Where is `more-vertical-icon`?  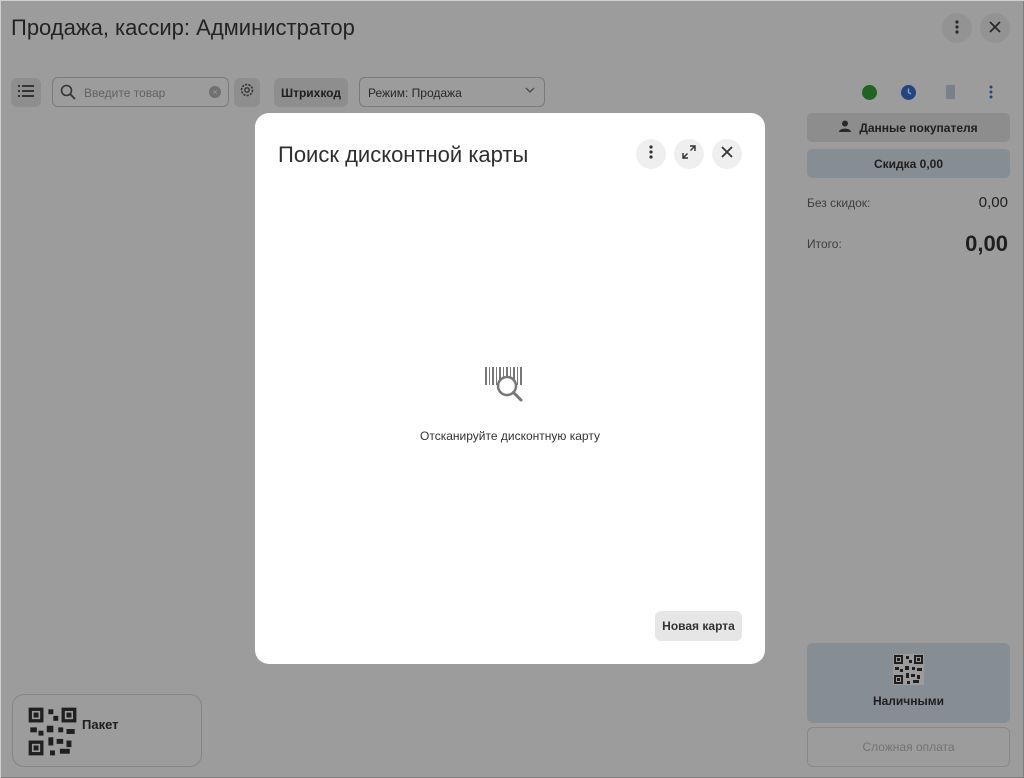 more-vertical-icon is located at coordinates (651, 154).